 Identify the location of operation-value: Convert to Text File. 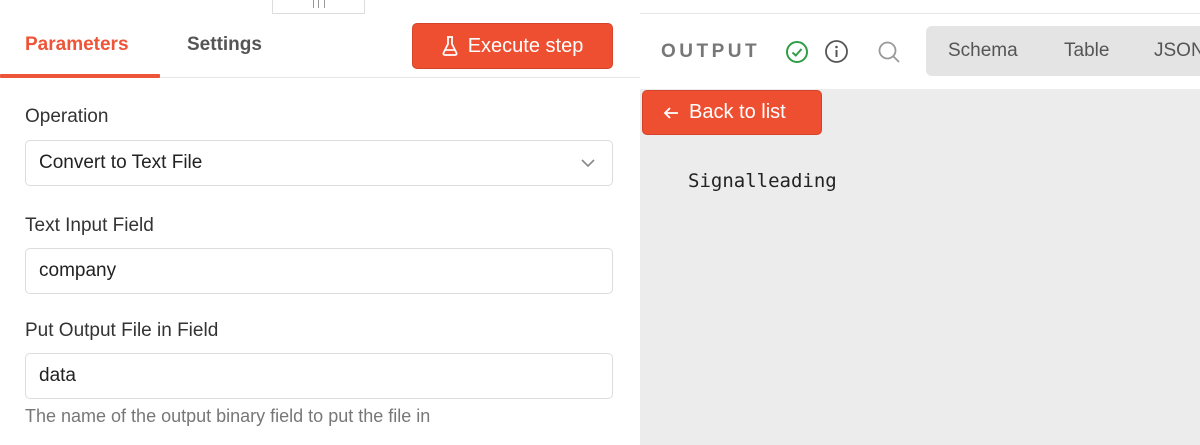
(121, 162).